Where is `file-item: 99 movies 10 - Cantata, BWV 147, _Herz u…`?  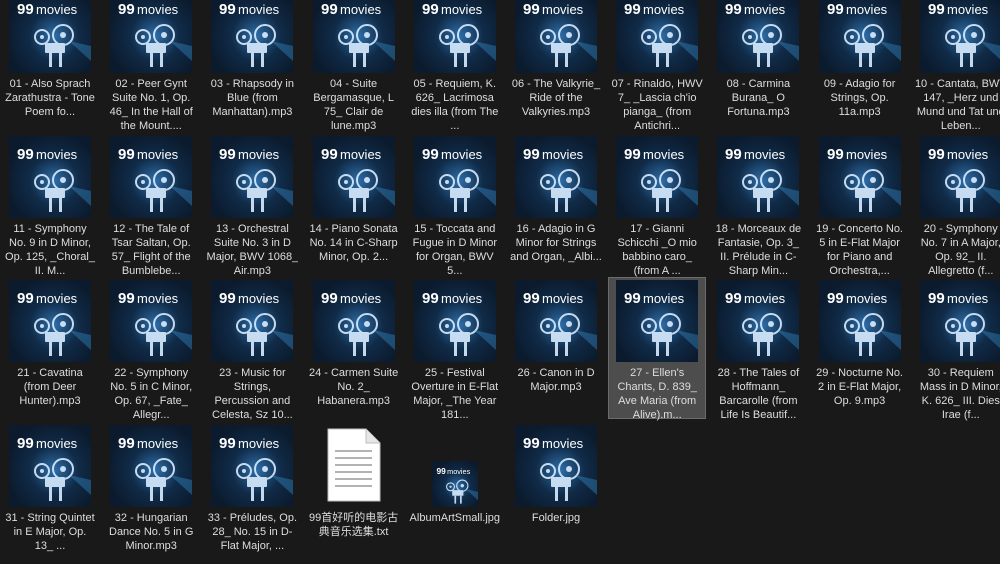
file-item: 99 movies 10 - Cantata, BWV 147, _Herz u… is located at coordinates (956, 66).